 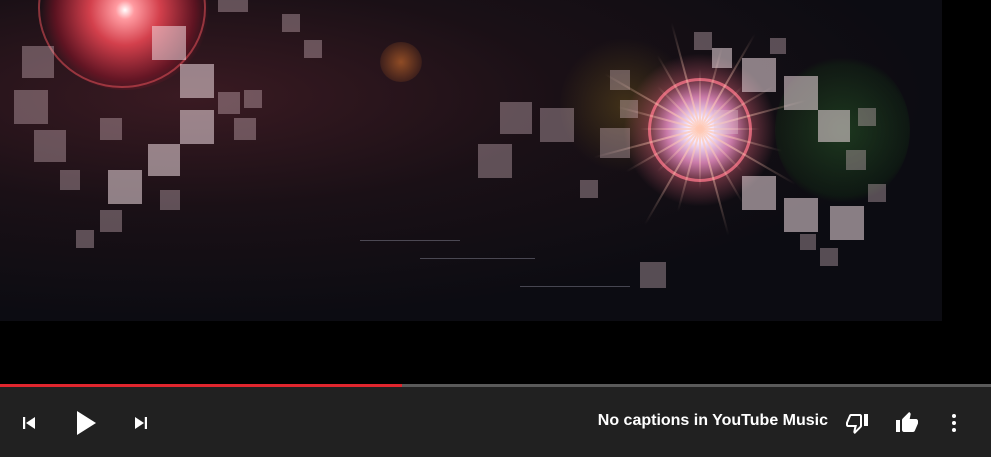 I want to click on skip-next-icon, so click(x=141, y=423).